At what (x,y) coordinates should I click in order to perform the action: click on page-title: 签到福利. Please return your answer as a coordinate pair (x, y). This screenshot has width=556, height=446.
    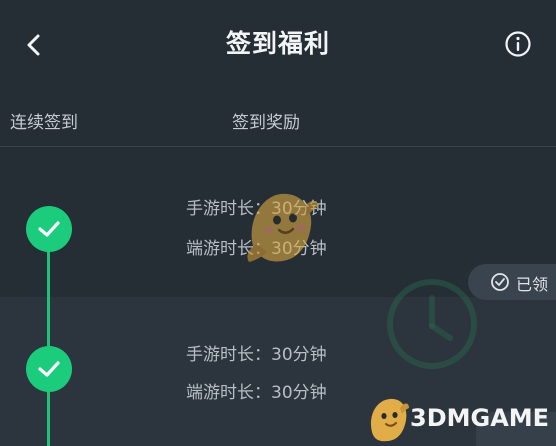
    Looking at the image, I should click on (277, 43).